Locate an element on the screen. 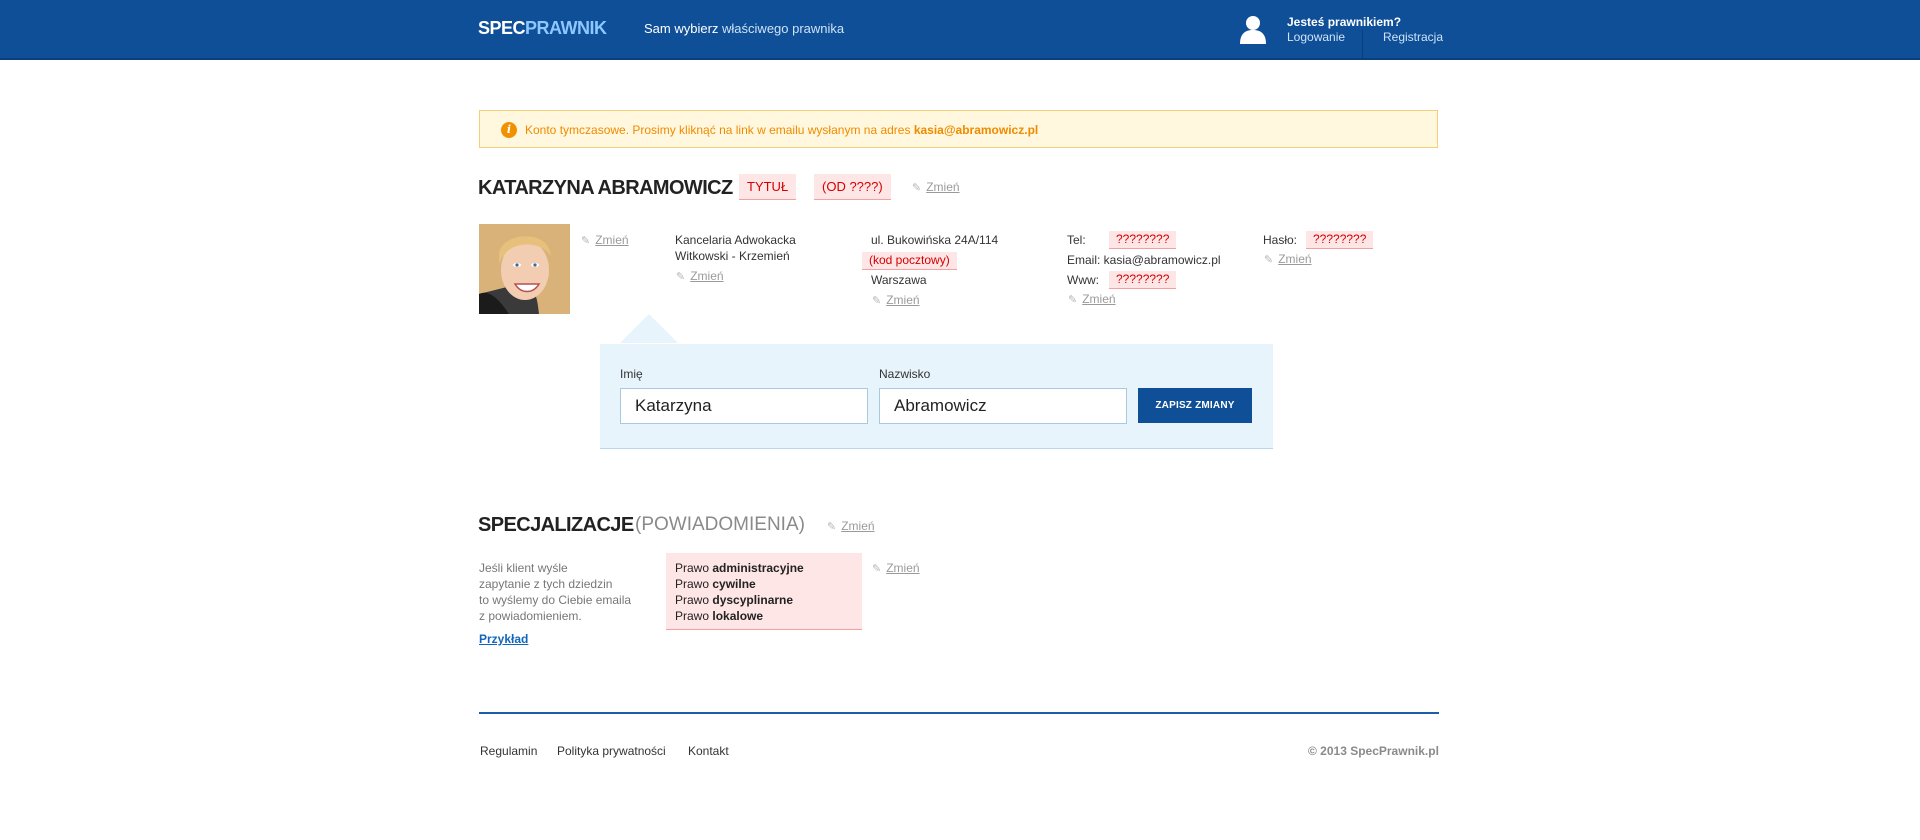 The height and width of the screenshot is (840, 1920). item-name: cywilne is located at coordinates (734, 584).